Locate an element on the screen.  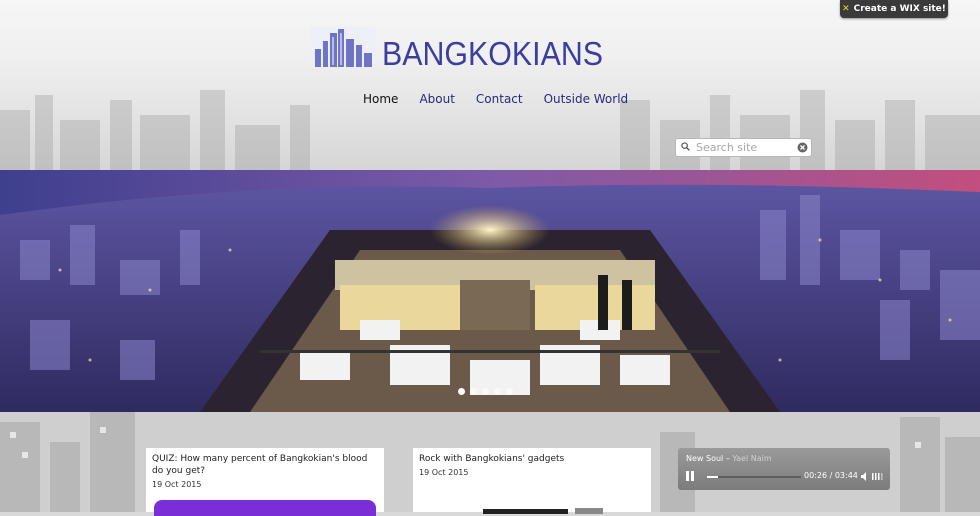
wix-x-icon: ✕ is located at coordinates (846, 9).